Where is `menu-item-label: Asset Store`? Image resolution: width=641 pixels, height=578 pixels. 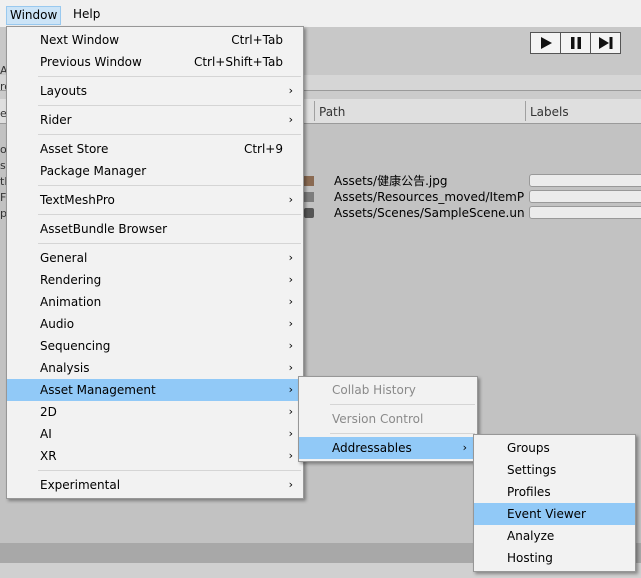
menu-item-label: Asset Store is located at coordinates (74, 149).